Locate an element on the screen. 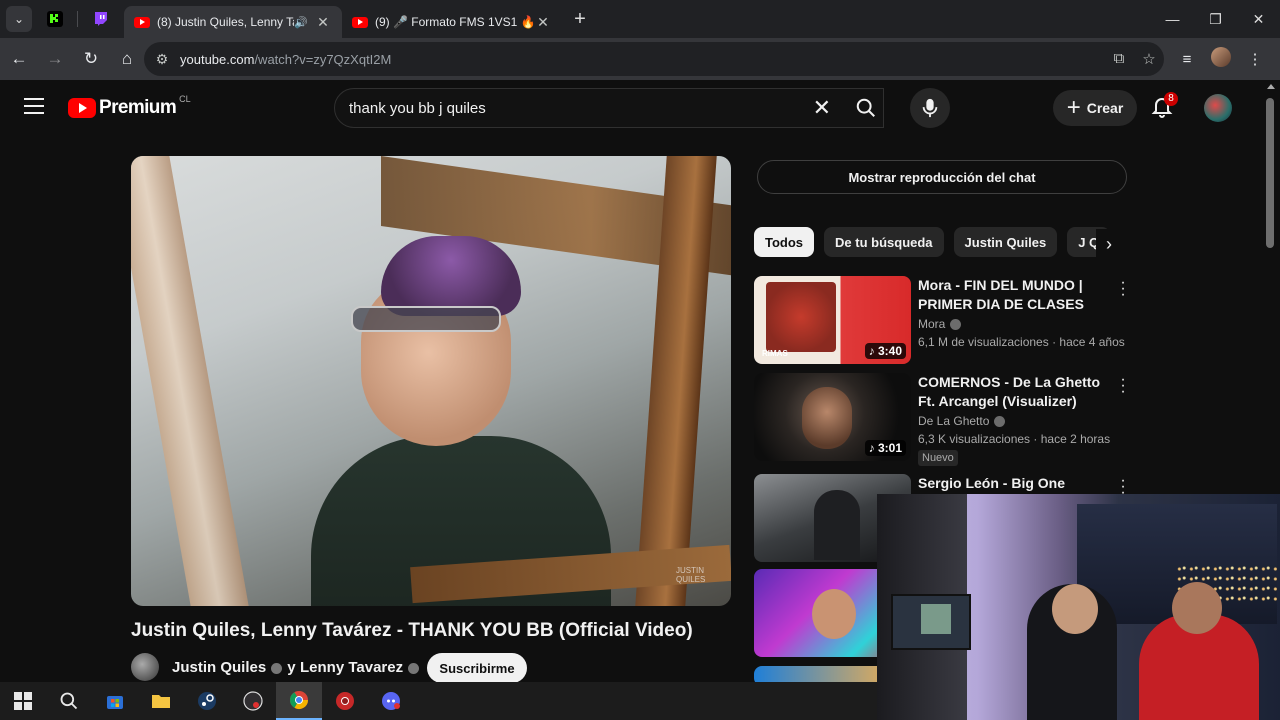  address-bar: ⚙ youtube.com/watch?v=zy7QzXqtI2M ⧉ ☆ is located at coordinates (654, 59).